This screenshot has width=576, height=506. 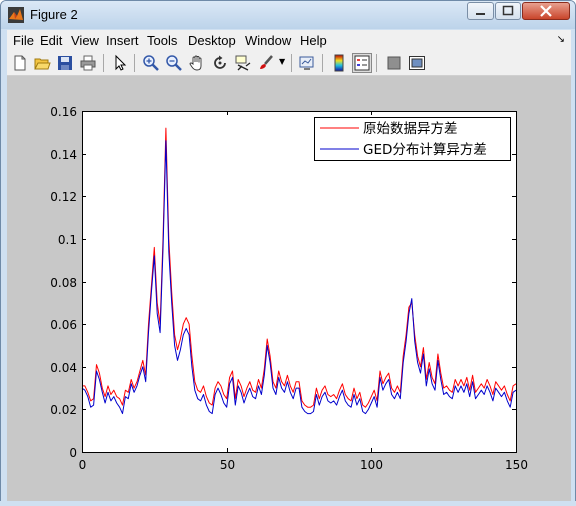 What do you see at coordinates (480, 14) in the screenshot?
I see `minimize-icon` at bounding box center [480, 14].